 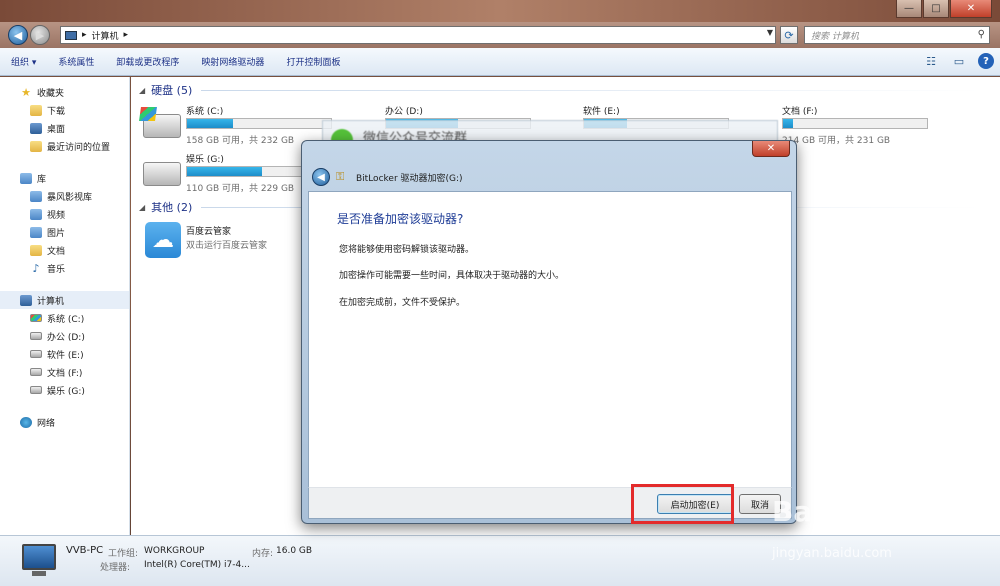 I want to click on back-button: ◀, so click(x=18, y=35).